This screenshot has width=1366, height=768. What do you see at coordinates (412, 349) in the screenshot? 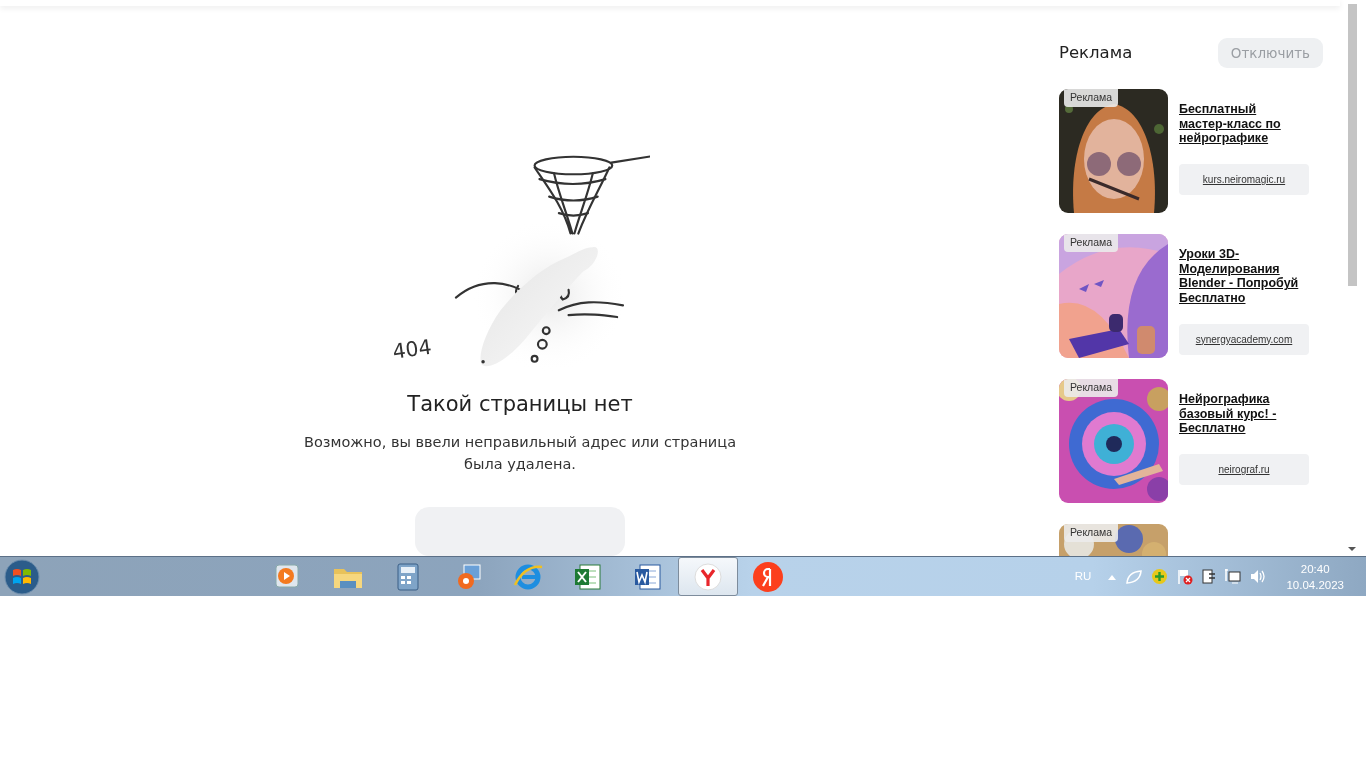
I see `error-code-label: 404` at bounding box center [412, 349].